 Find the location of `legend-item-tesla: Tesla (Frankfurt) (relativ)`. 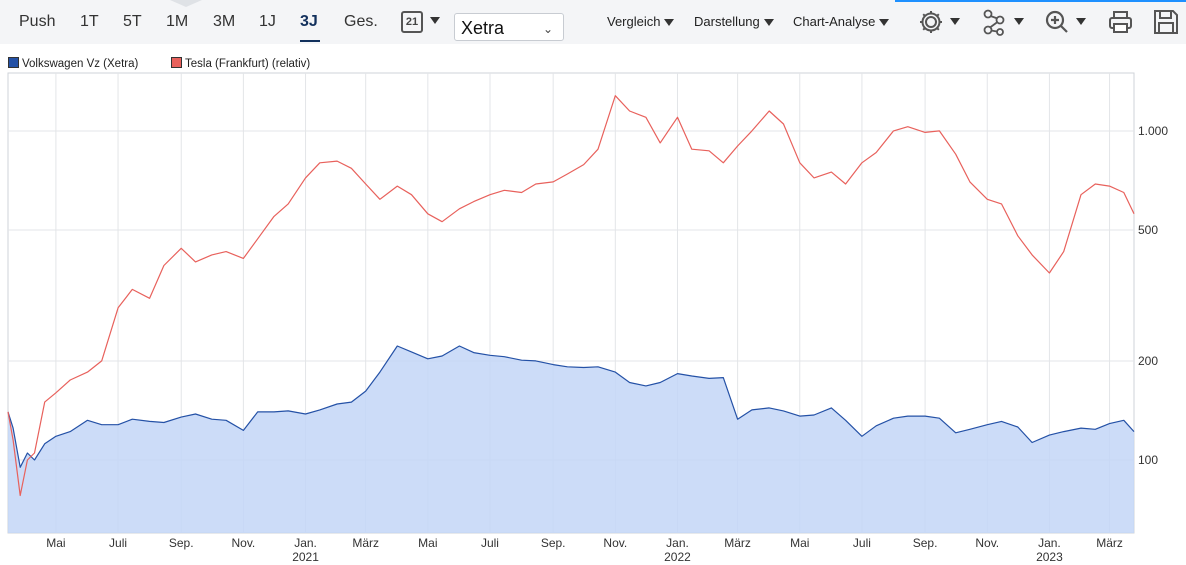

legend-item-tesla: Tesla (Frankfurt) (relativ) is located at coordinates (240, 63).